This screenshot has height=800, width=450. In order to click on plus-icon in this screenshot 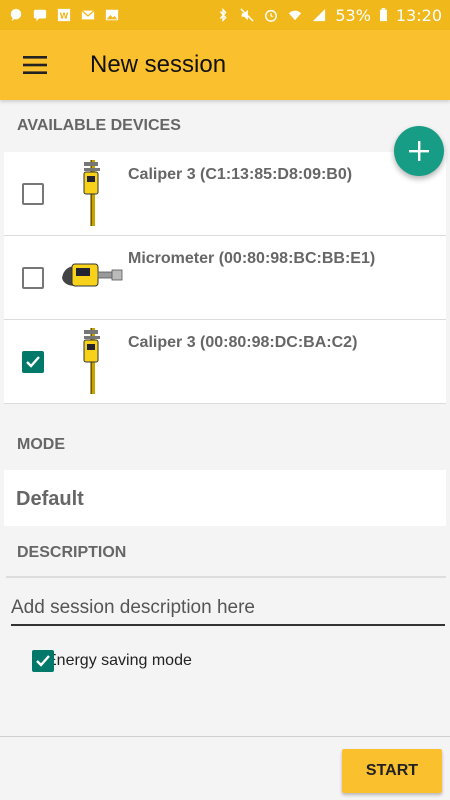, I will do `click(419, 151)`.